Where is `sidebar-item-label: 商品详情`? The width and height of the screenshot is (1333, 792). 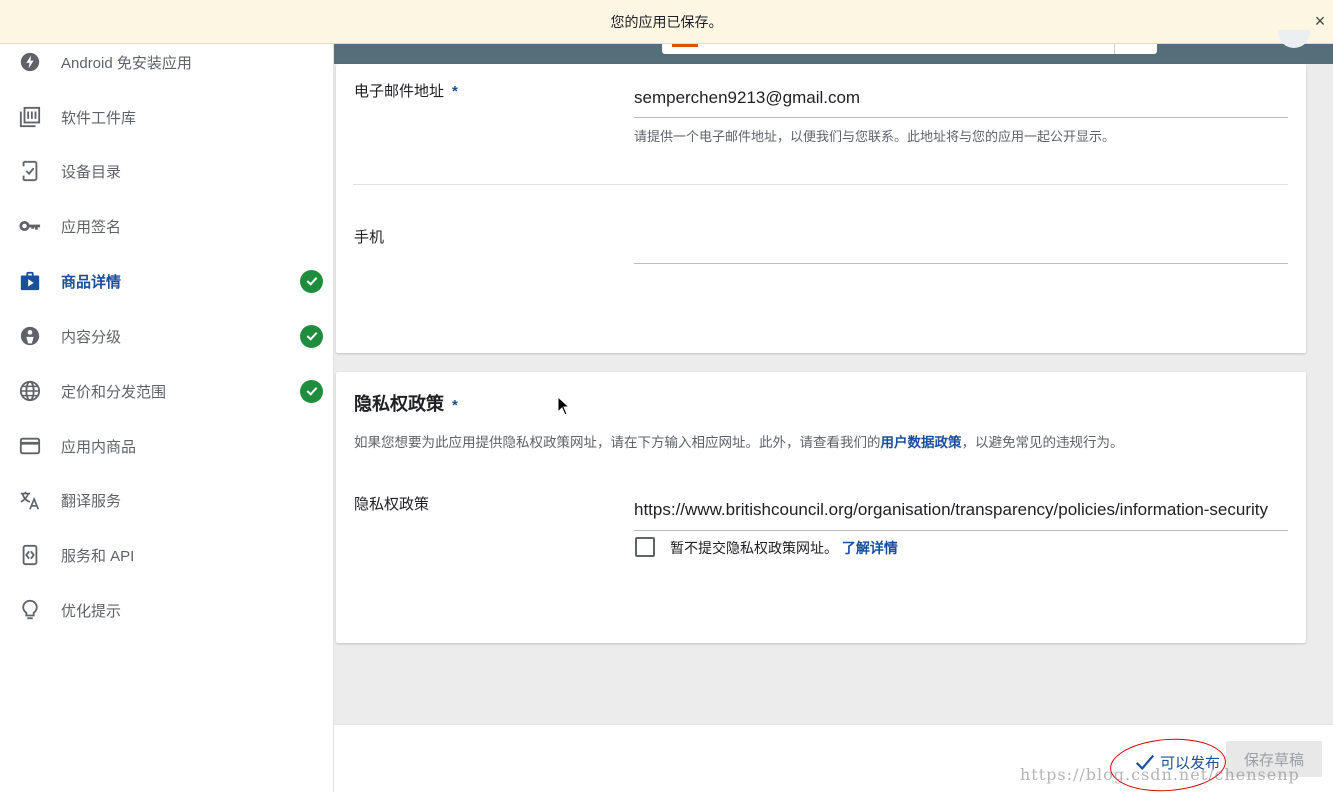 sidebar-item-label: 商品详情 is located at coordinates (91, 282).